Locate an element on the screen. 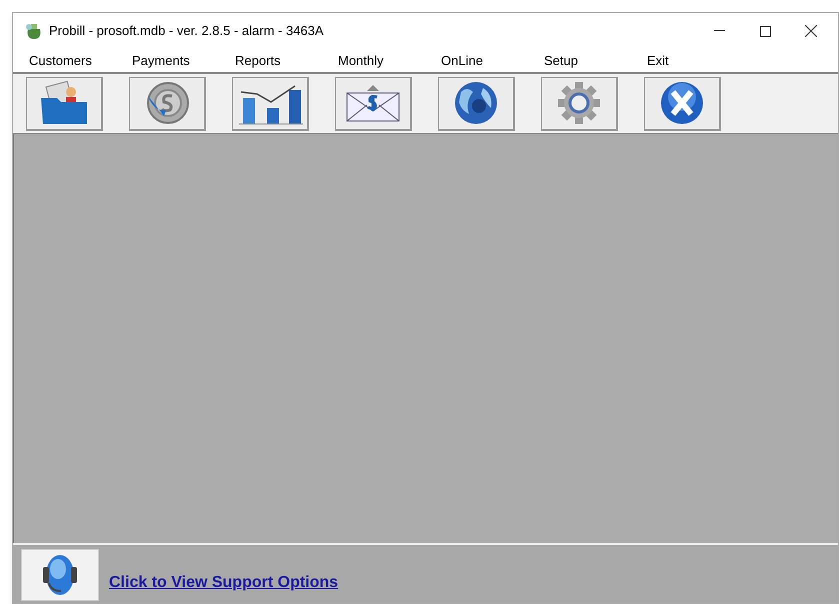  gear-icon is located at coordinates (579, 103).